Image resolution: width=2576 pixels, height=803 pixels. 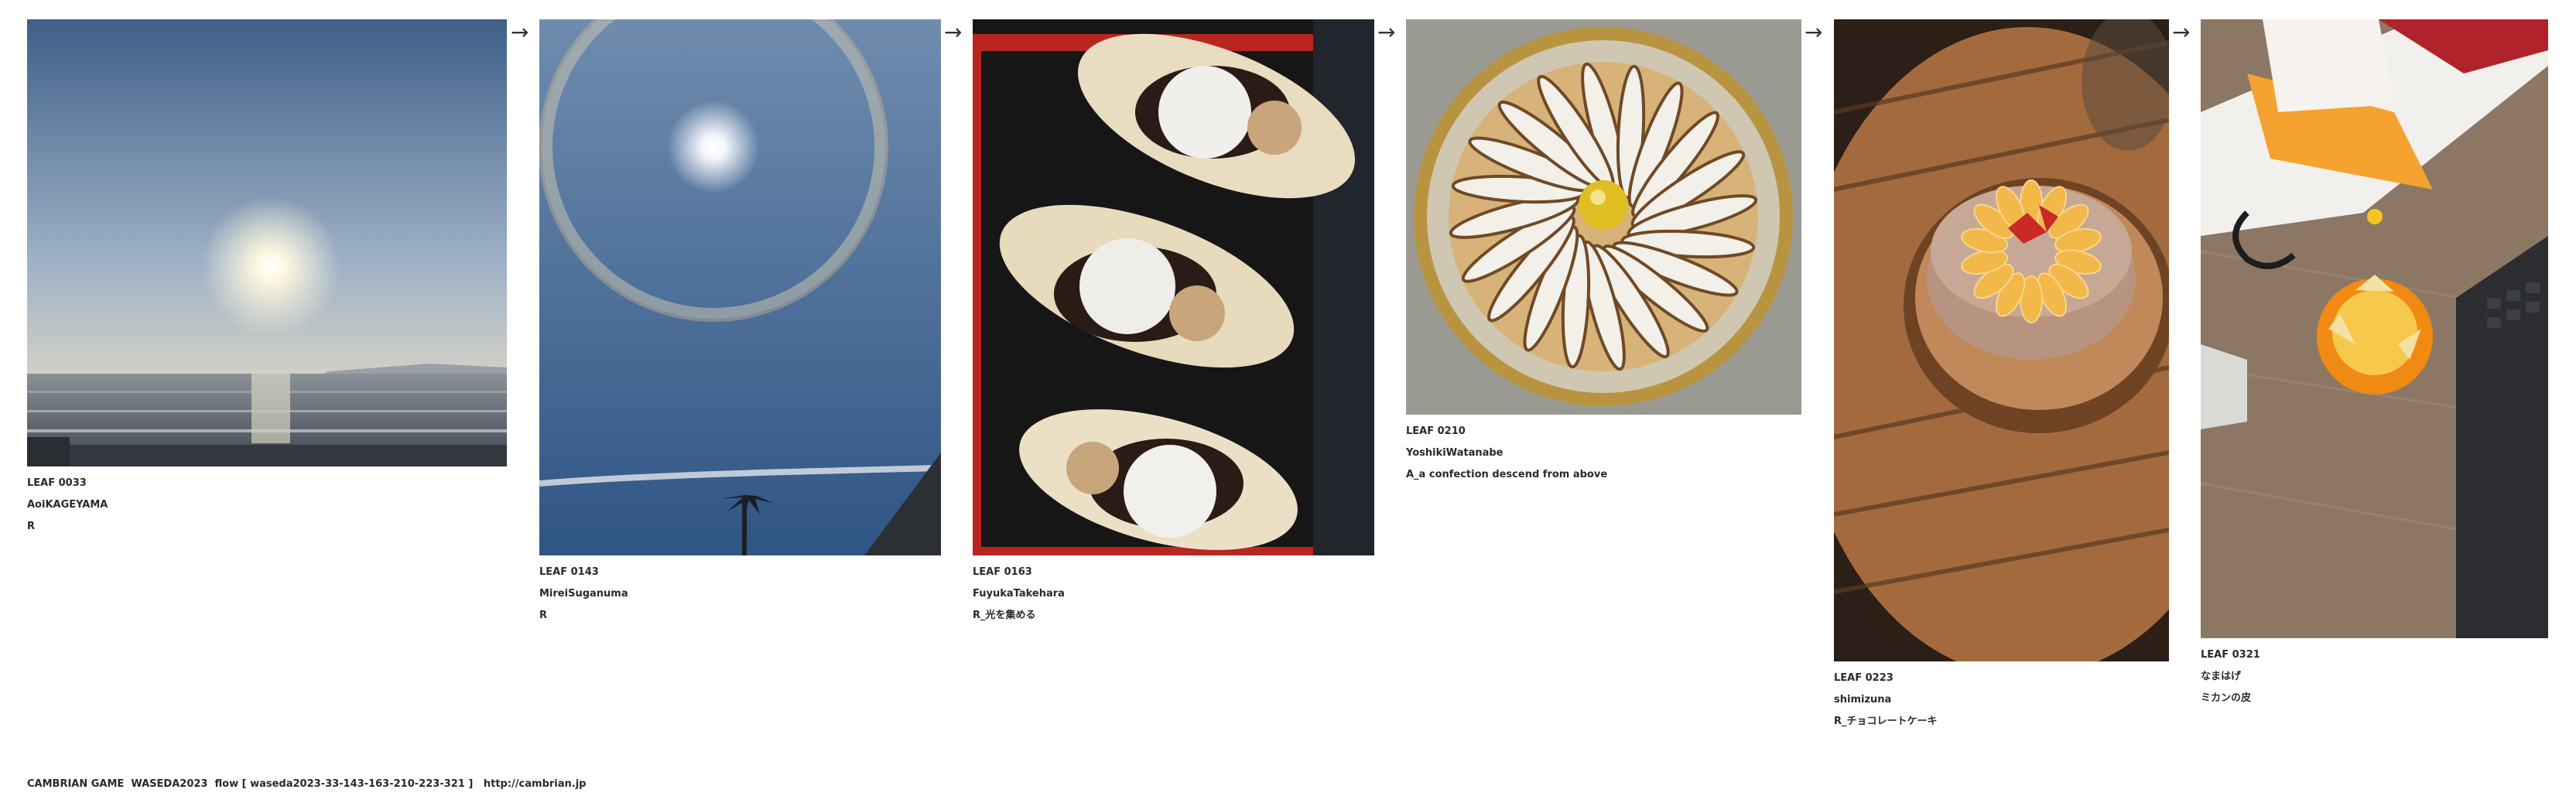 I want to click on leaf-caption: LEAF 0321 なまはげ ミカンの皮, so click(x=2375, y=677).